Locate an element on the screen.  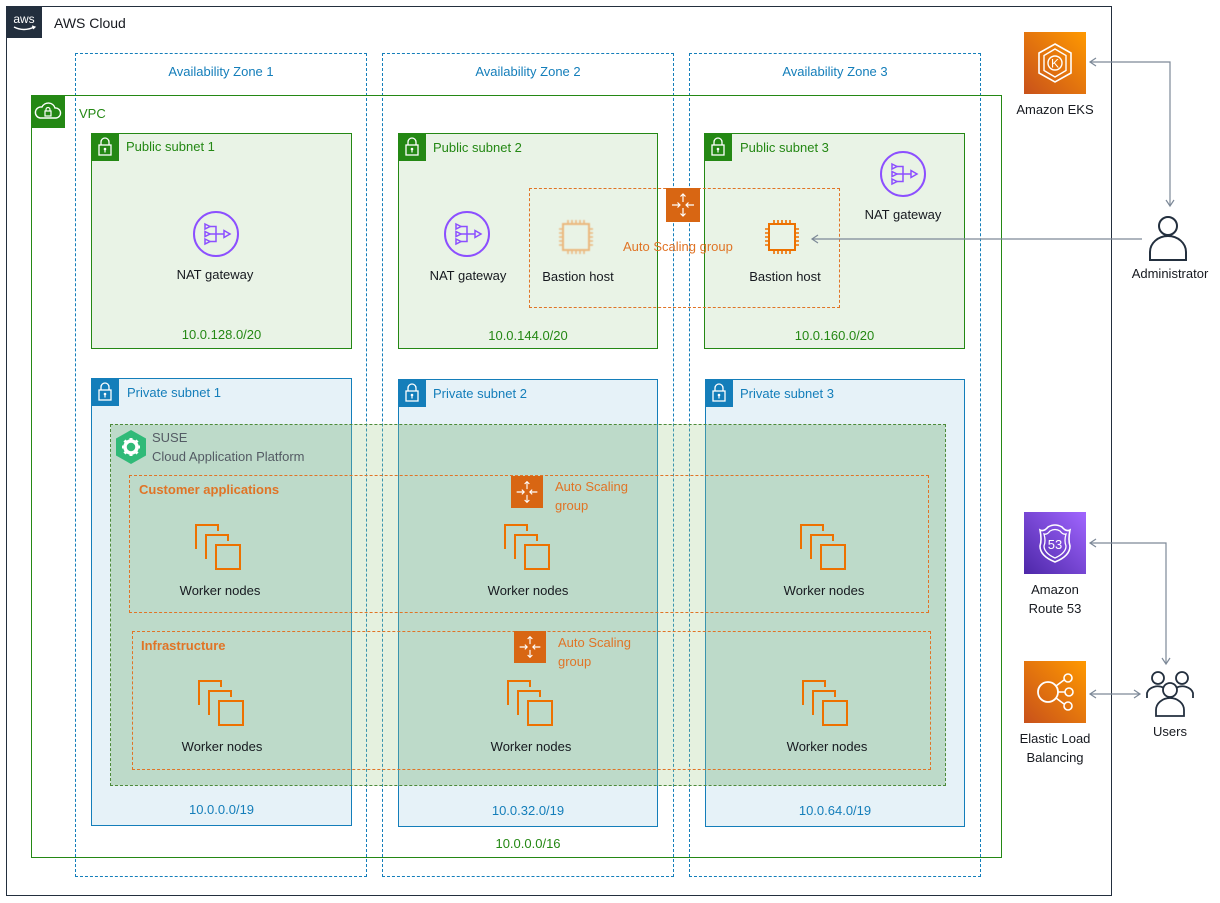
public-subnet-3-cidr: 10.0.160.0/20 is located at coordinates (834, 335).